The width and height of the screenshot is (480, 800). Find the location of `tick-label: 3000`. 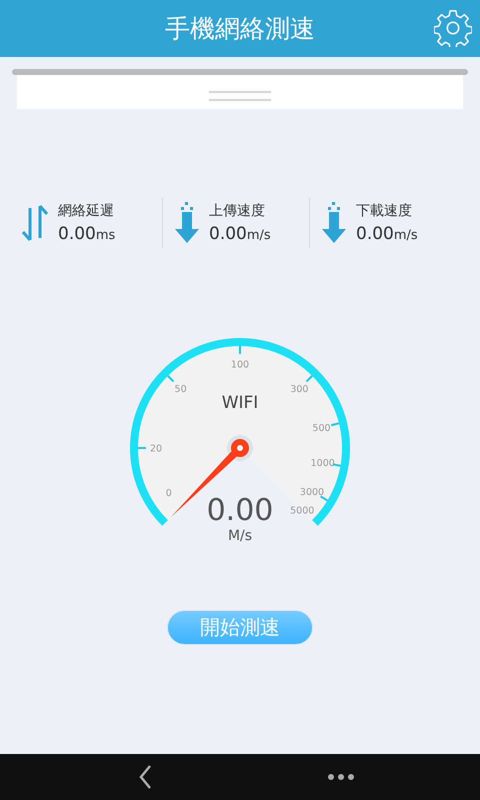

tick-label: 3000 is located at coordinates (312, 492).